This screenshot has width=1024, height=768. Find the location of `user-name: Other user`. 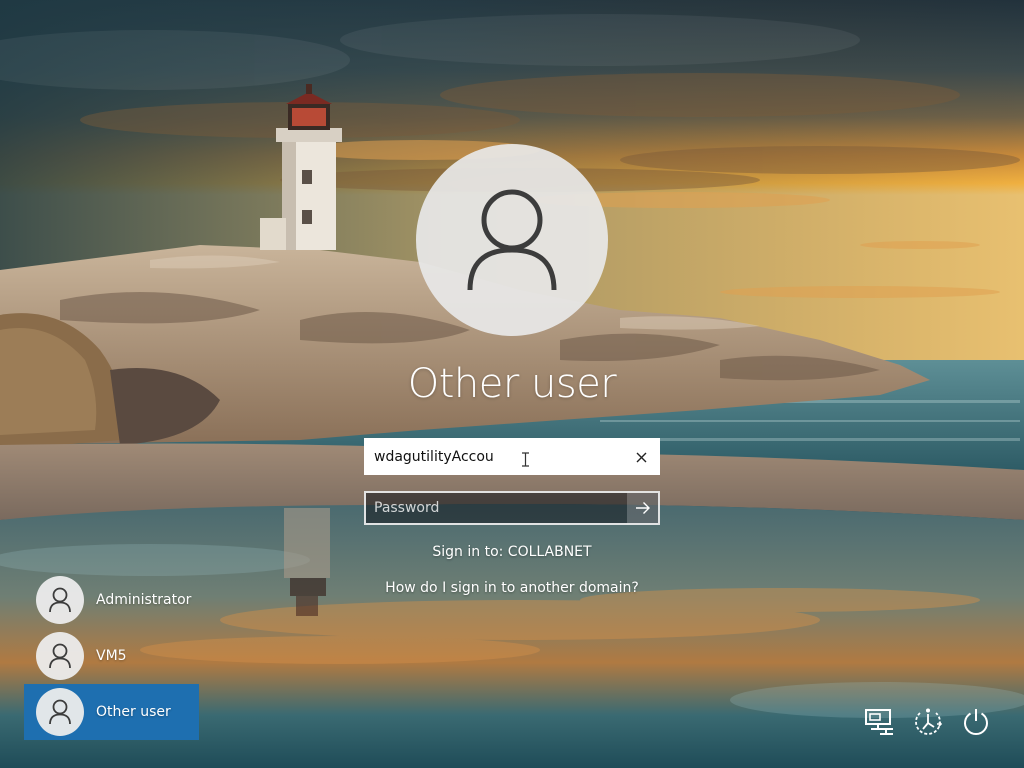

user-name: Other user is located at coordinates (133, 712).